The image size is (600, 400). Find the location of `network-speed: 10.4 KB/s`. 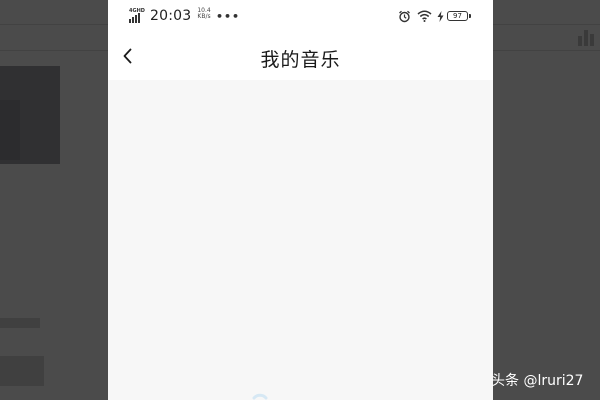

network-speed: 10.4 KB/s is located at coordinates (204, 14).